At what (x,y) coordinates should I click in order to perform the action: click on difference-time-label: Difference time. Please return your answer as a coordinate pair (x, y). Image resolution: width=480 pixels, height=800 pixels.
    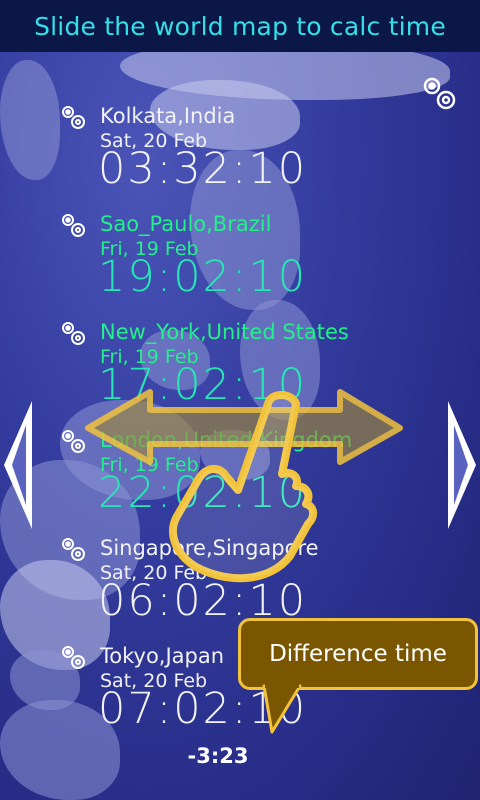
    Looking at the image, I should click on (358, 654).